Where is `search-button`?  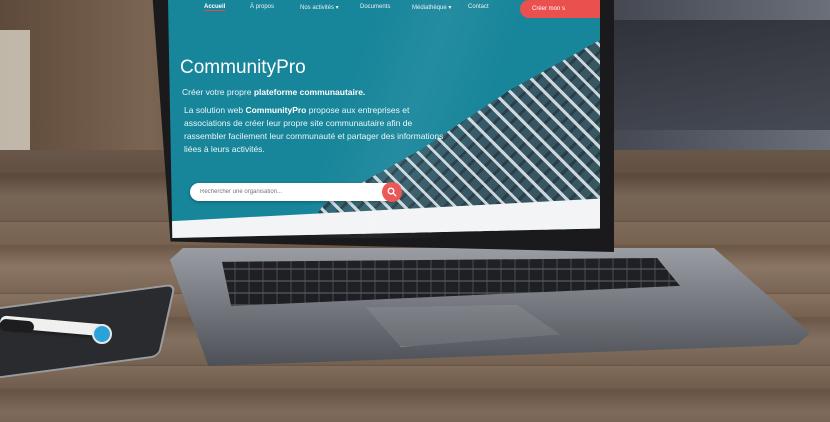 search-button is located at coordinates (392, 192).